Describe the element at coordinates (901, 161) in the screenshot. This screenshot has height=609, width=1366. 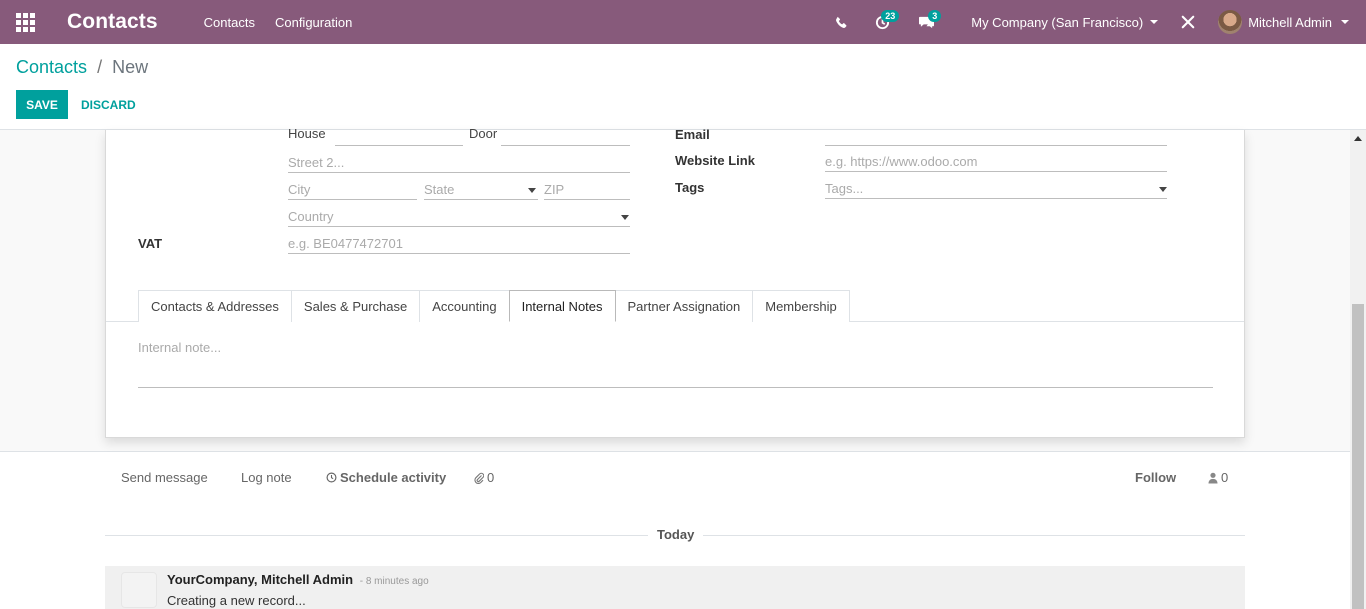
I see `website-placeholder: e.g. https://www.odoo.com` at that location.